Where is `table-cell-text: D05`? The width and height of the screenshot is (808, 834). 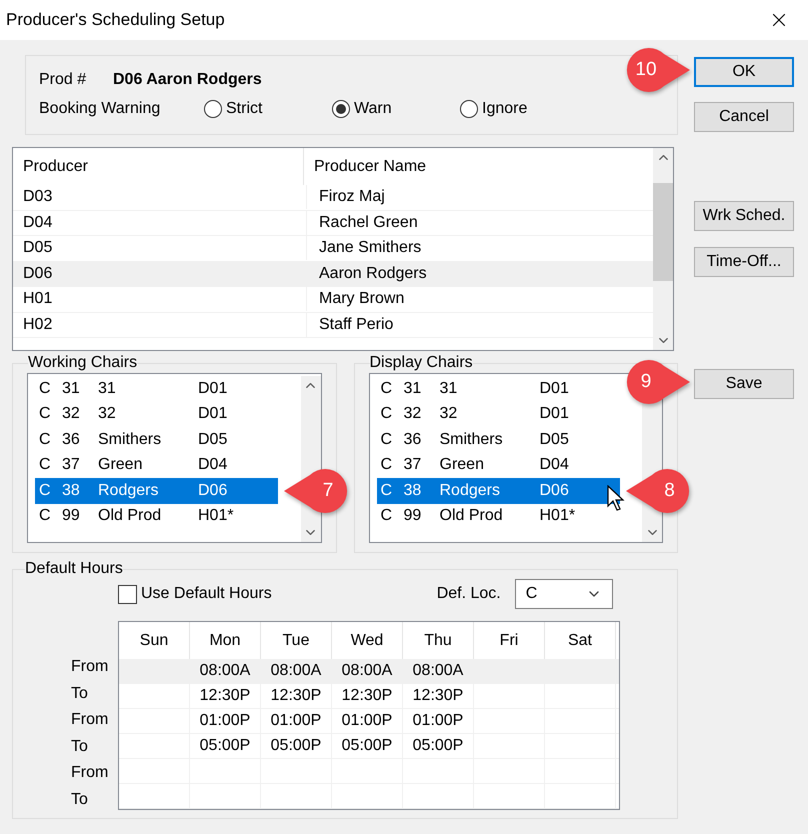
table-cell-text: D05 is located at coordinates (38, 248).